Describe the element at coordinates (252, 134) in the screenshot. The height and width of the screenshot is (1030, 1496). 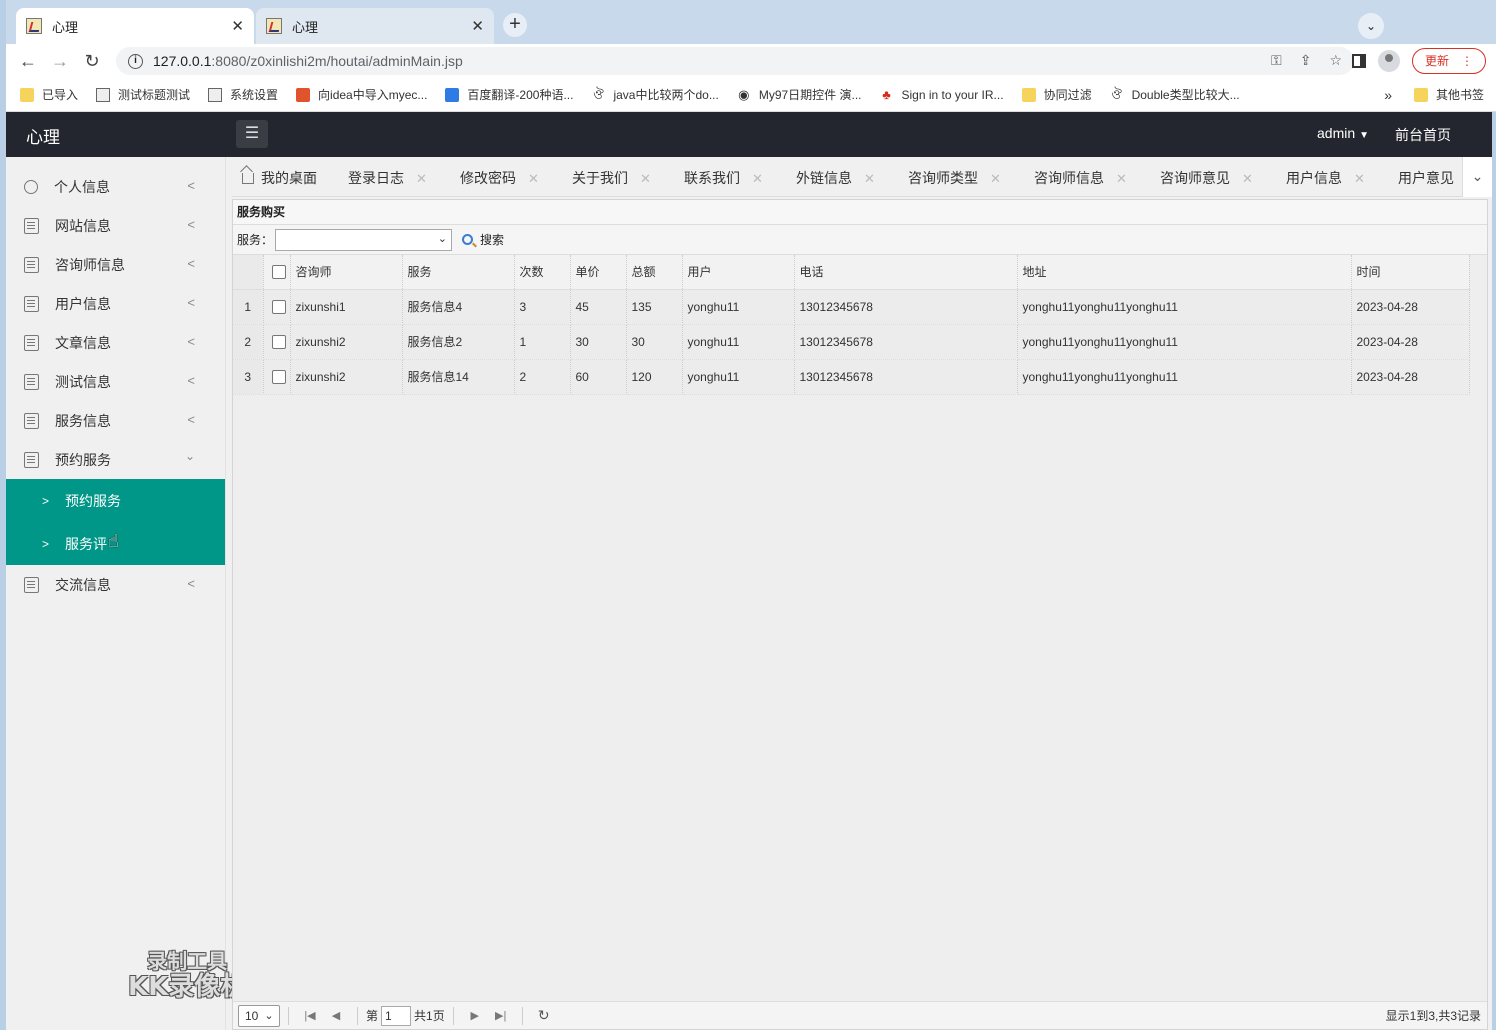
I see `menu-toggle-button: ☰` at that location.